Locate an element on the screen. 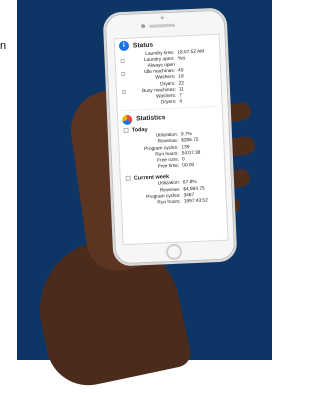 This screenshot has height=393, width=320. status-label: Dryers: is located at coordinates (168, 102).